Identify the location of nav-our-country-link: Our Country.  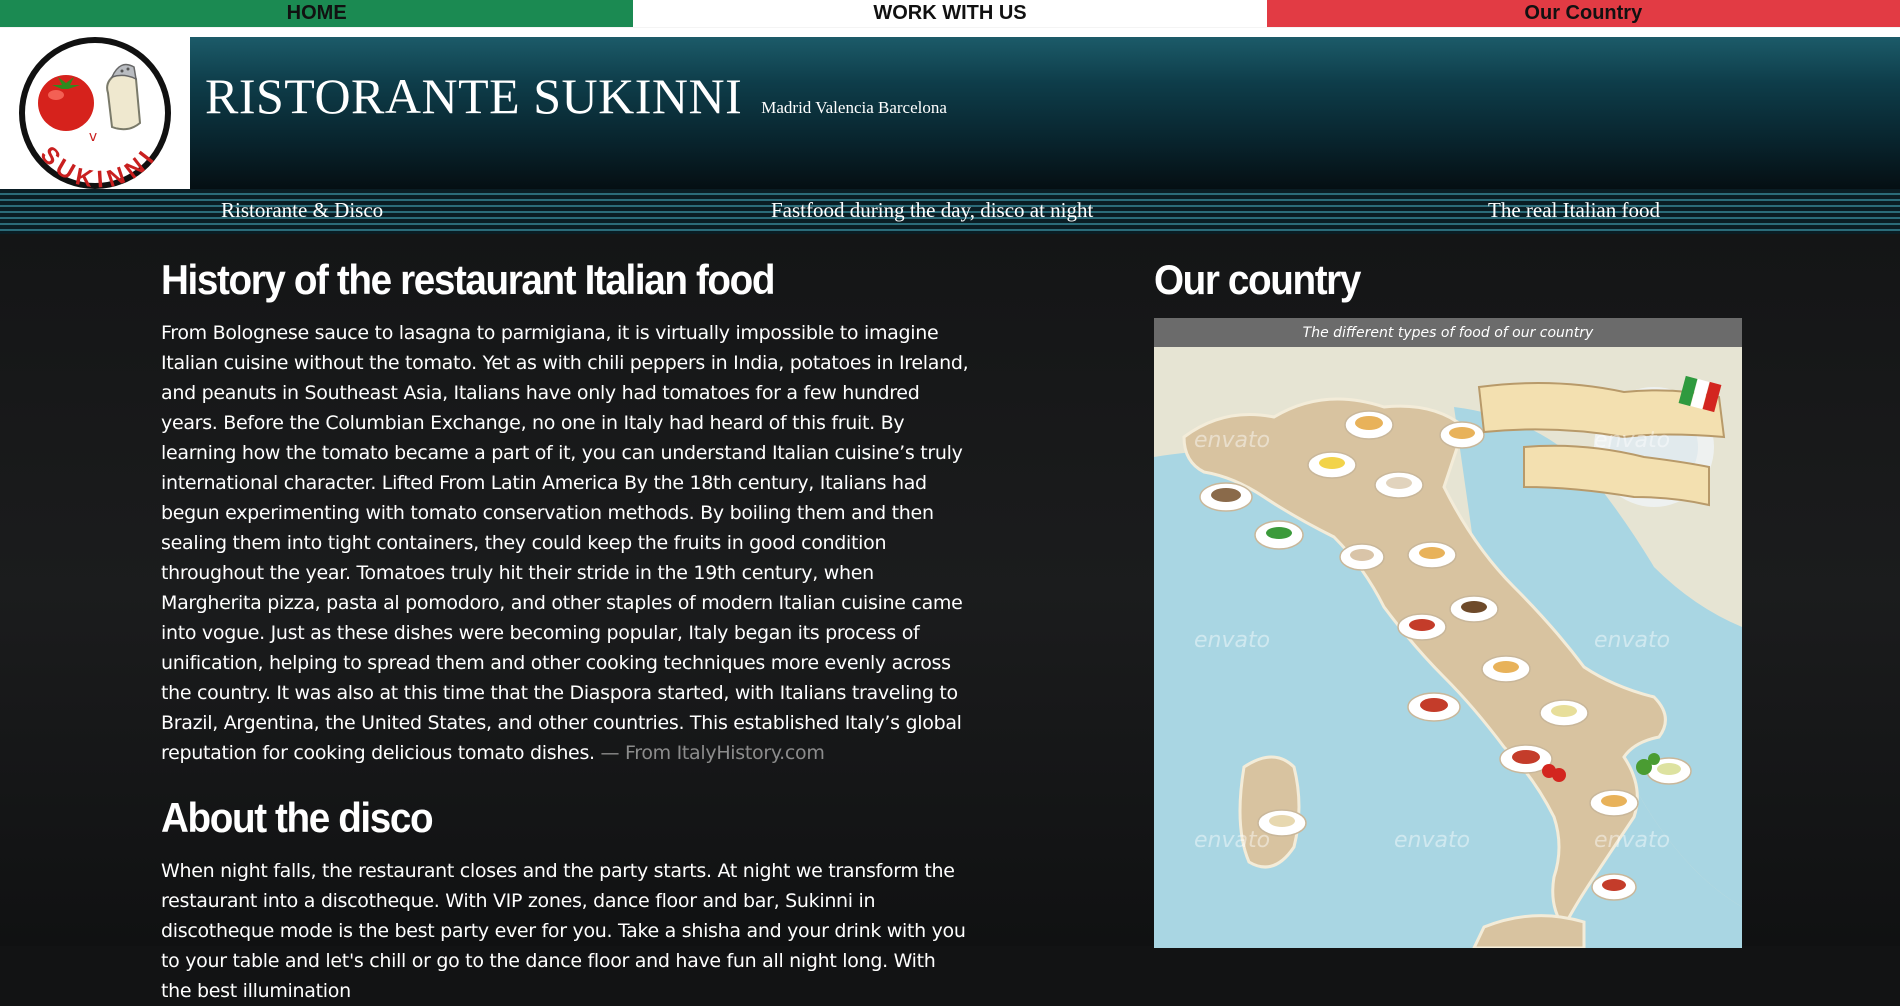
(1583, 13).